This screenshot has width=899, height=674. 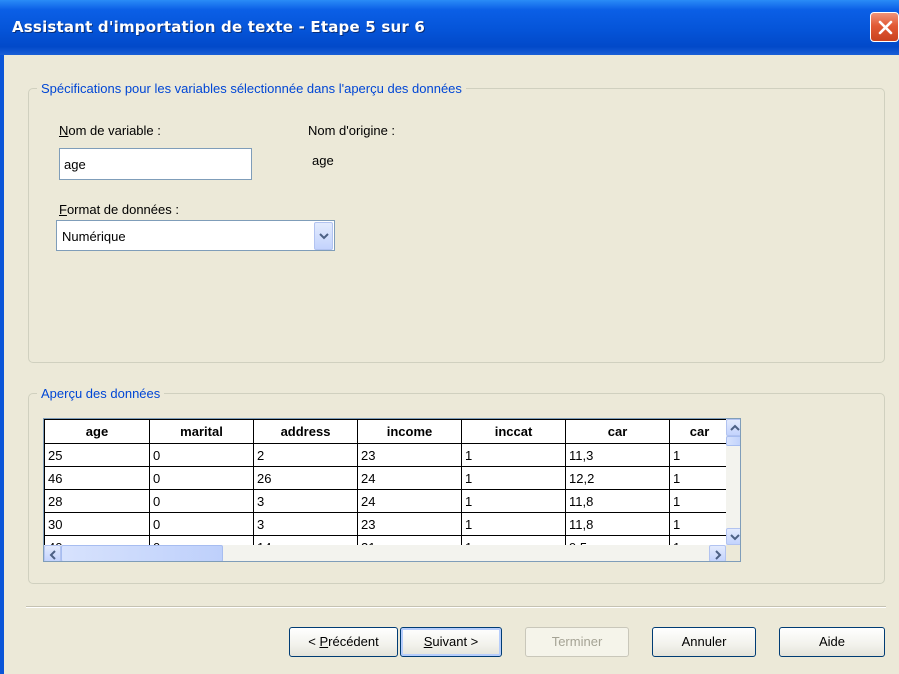 I want to click on next-button: Suivant >, so click(x=451, y=642).